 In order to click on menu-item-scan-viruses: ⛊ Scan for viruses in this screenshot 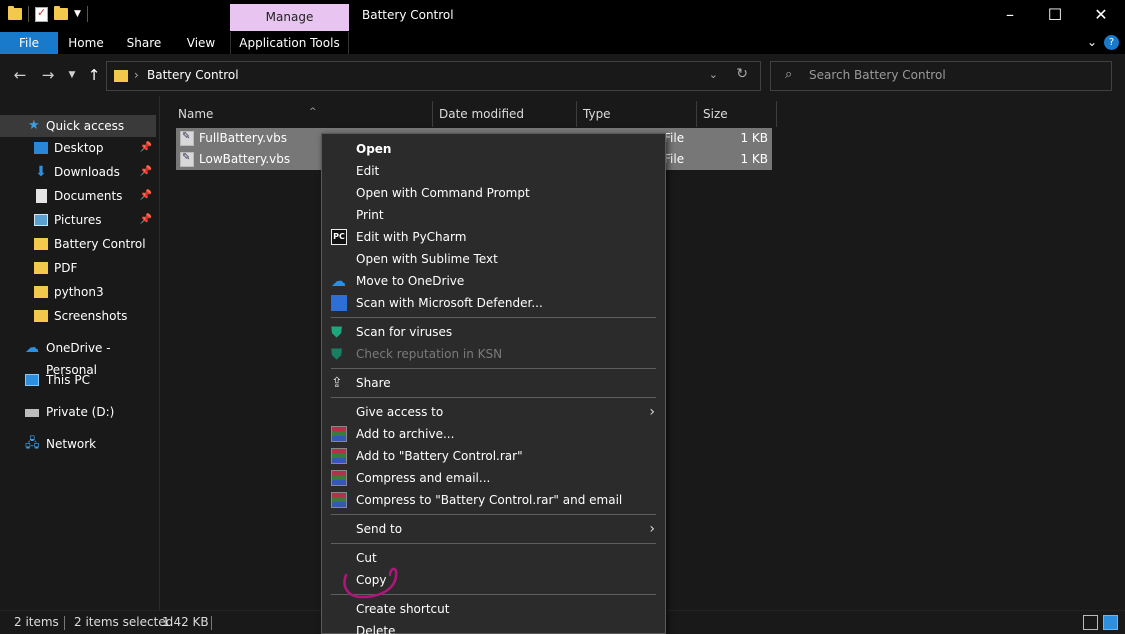, I will do `click(493, 332)`.